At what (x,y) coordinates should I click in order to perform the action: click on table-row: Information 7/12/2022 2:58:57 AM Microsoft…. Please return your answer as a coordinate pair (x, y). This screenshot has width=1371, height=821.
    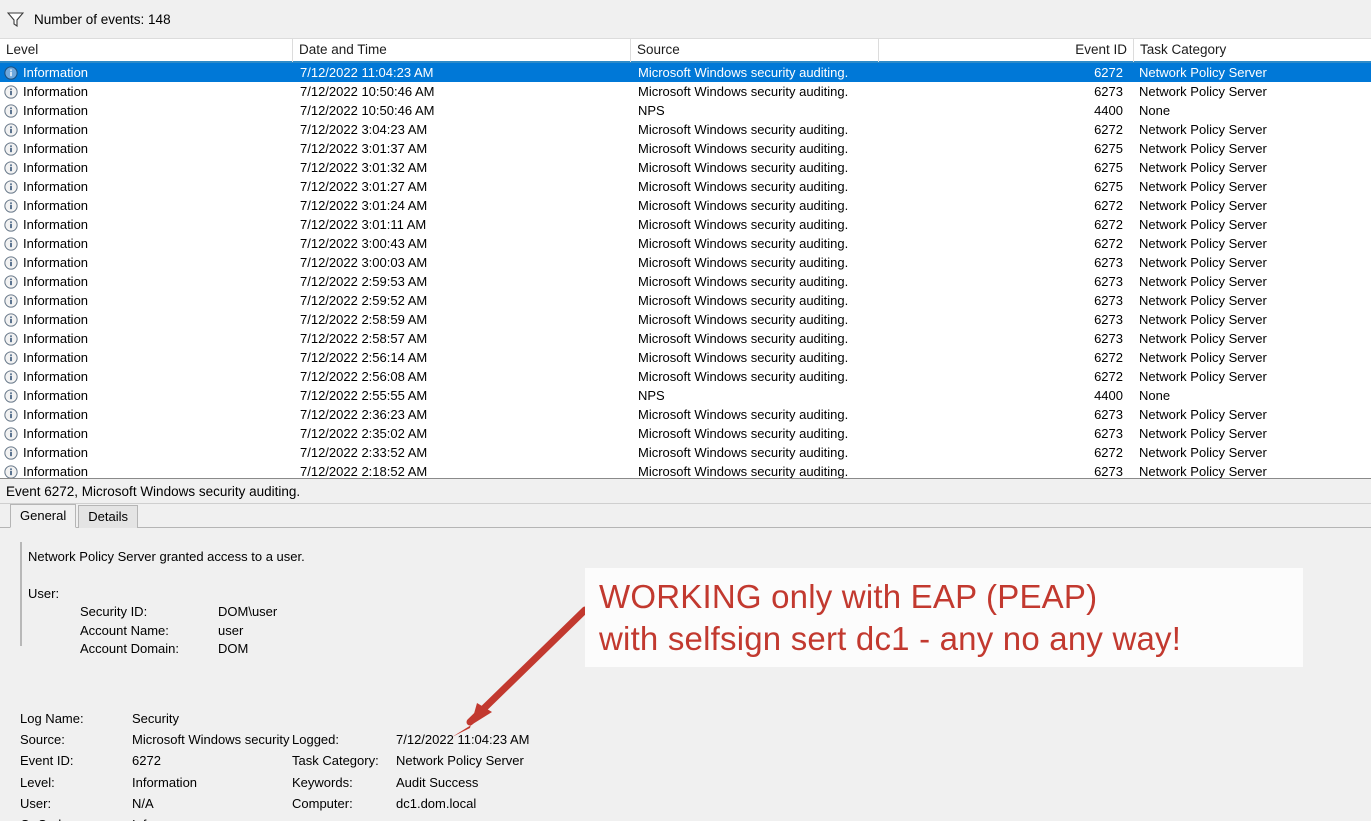
    Looking at the image, I should click on (685, 338).